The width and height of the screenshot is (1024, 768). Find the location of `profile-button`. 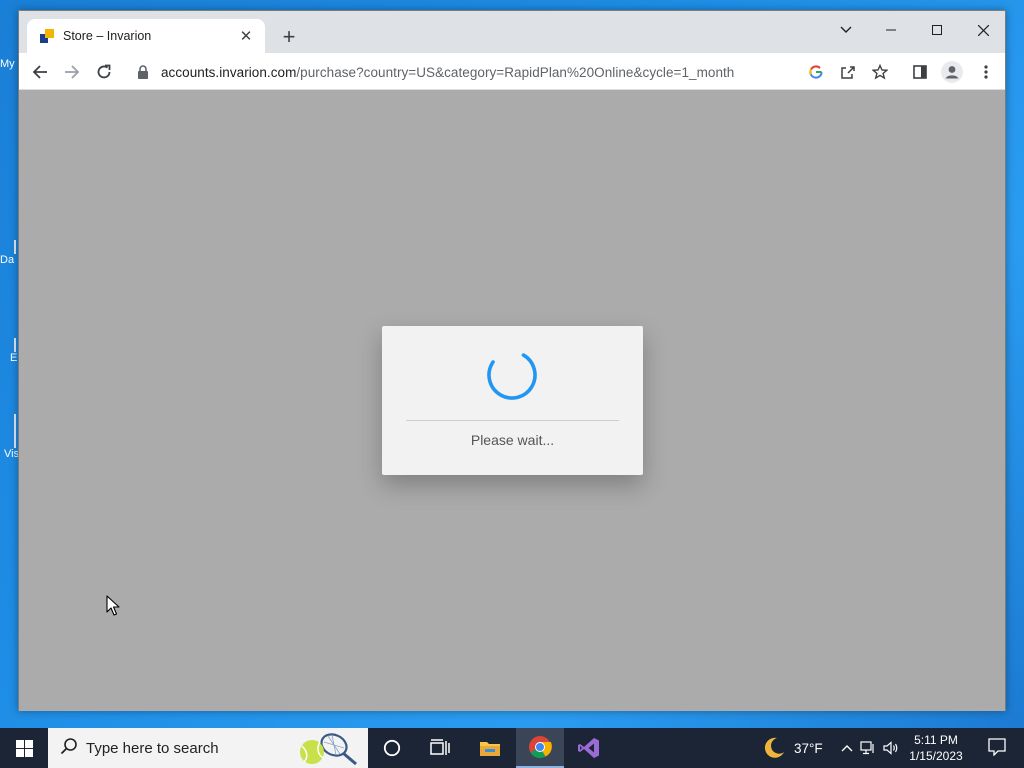

profile-button is located at coordinates (952, 72).